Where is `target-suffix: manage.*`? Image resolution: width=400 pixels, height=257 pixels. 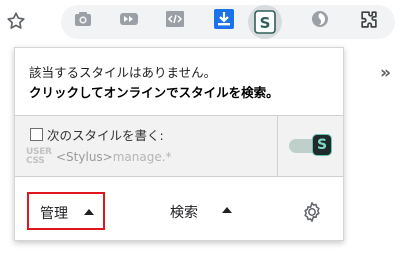 target-suffix: manage.* is located at coordinates (142, 157).